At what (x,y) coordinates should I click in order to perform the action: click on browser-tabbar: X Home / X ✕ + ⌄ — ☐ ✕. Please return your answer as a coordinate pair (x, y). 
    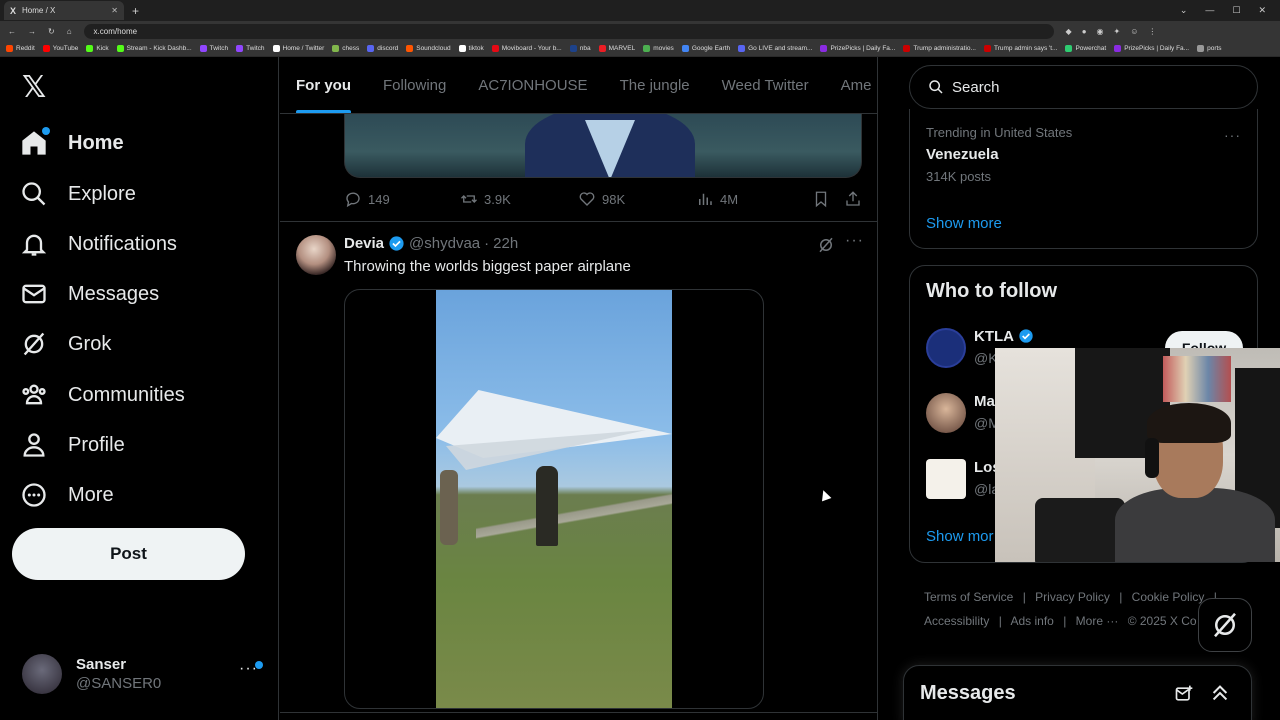
    Looking at the image, I should click on (640, 10).